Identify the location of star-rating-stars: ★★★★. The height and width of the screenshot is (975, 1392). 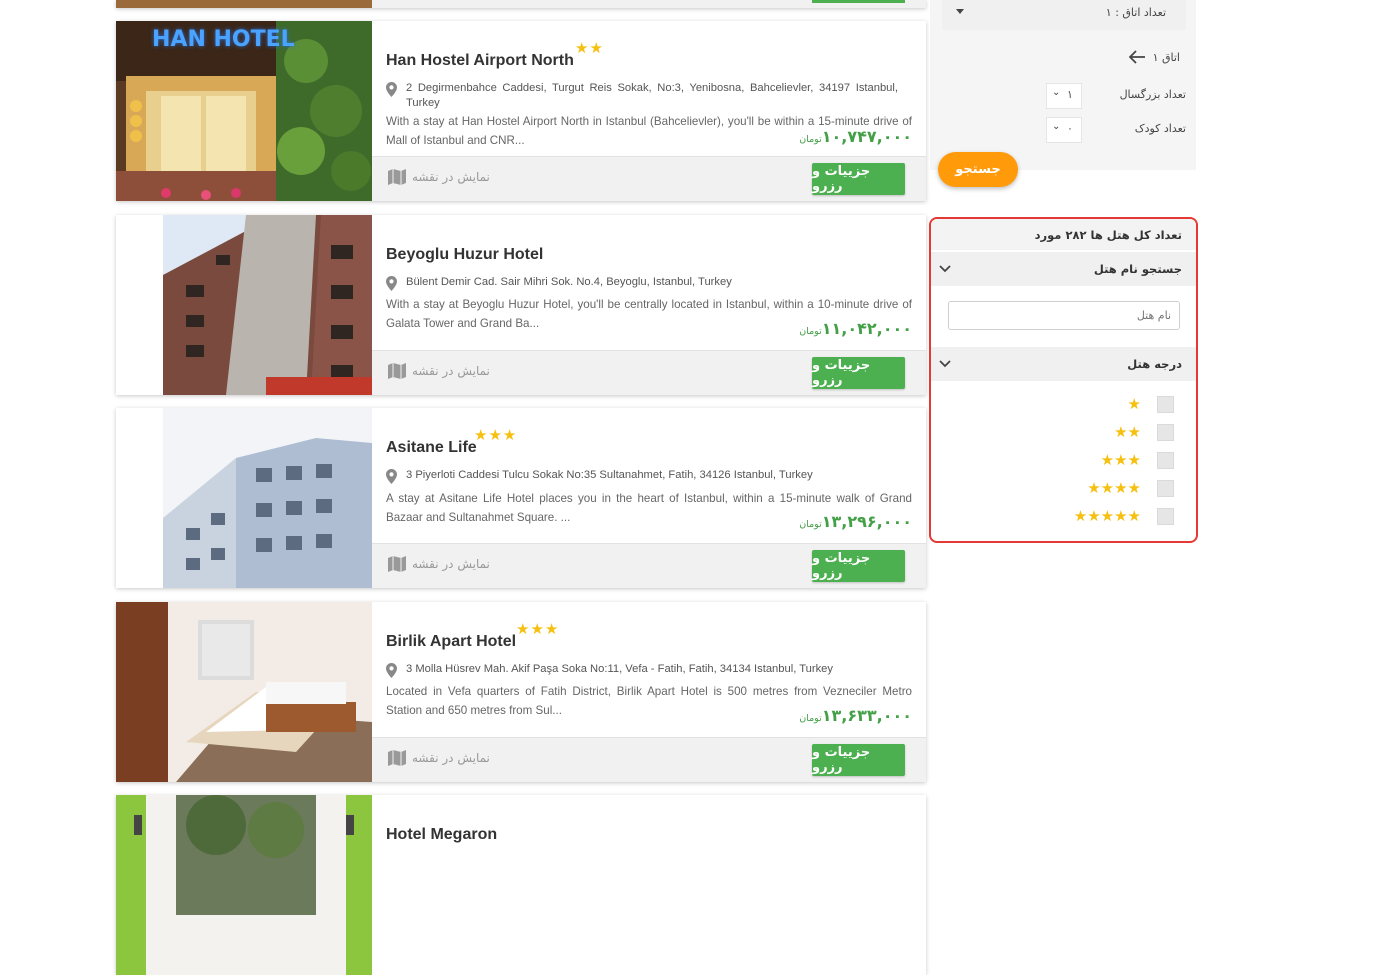
(1114, 488).